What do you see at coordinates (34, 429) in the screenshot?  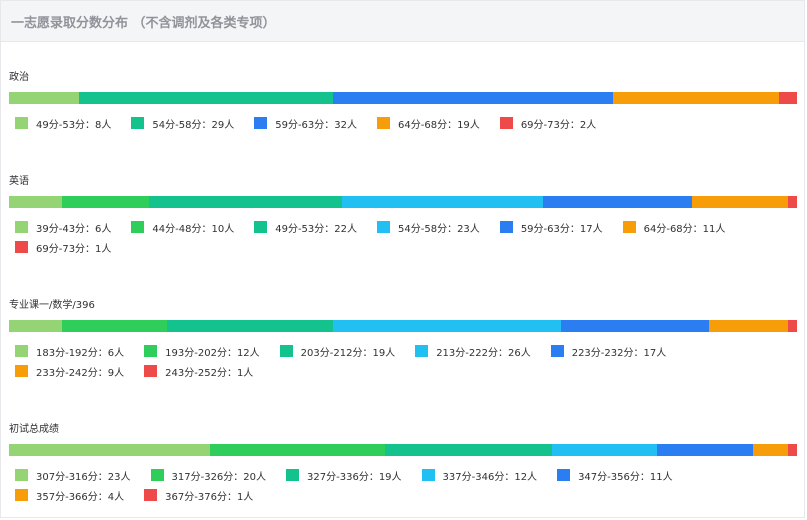 I see `subject-title: 初试总成绩` at bounding box center [34, 429].